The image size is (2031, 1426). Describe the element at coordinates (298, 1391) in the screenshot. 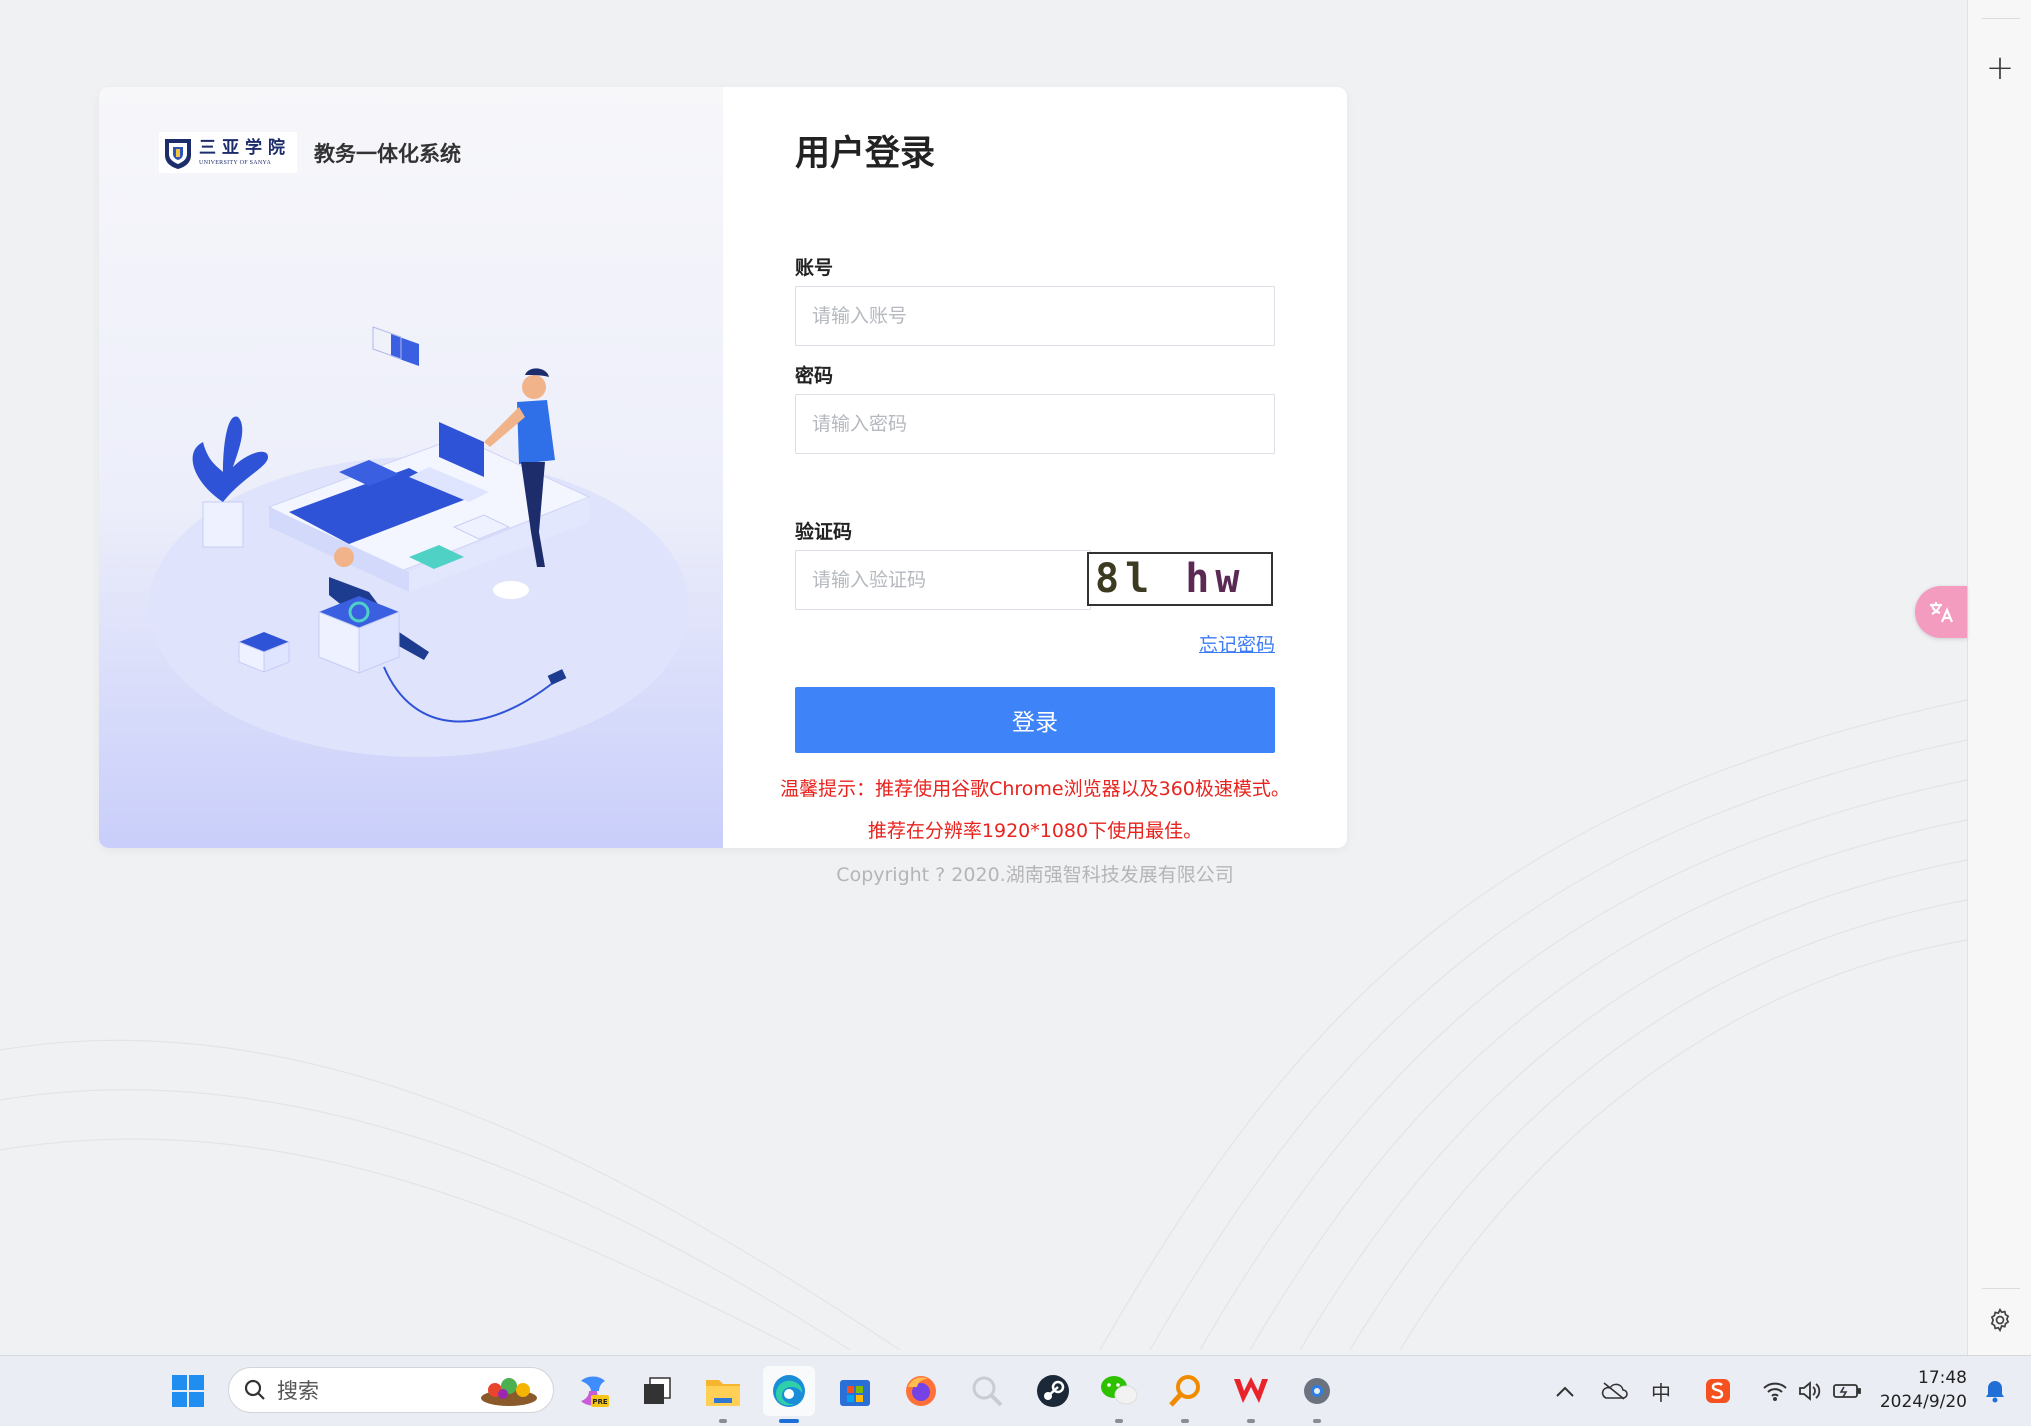

I see `taskbar-search-label: 搜索` at that location.